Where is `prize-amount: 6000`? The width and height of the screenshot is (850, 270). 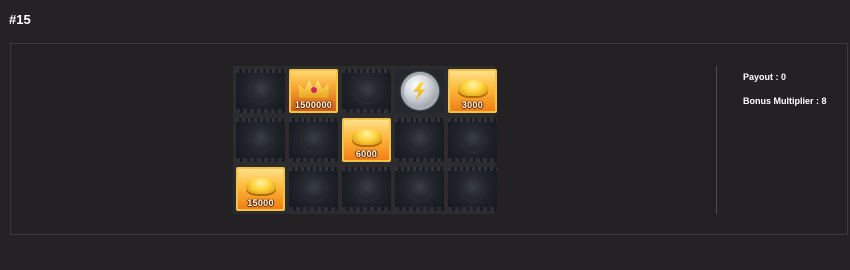 prize-amount: 6000 is located at coordinates (366, 154).